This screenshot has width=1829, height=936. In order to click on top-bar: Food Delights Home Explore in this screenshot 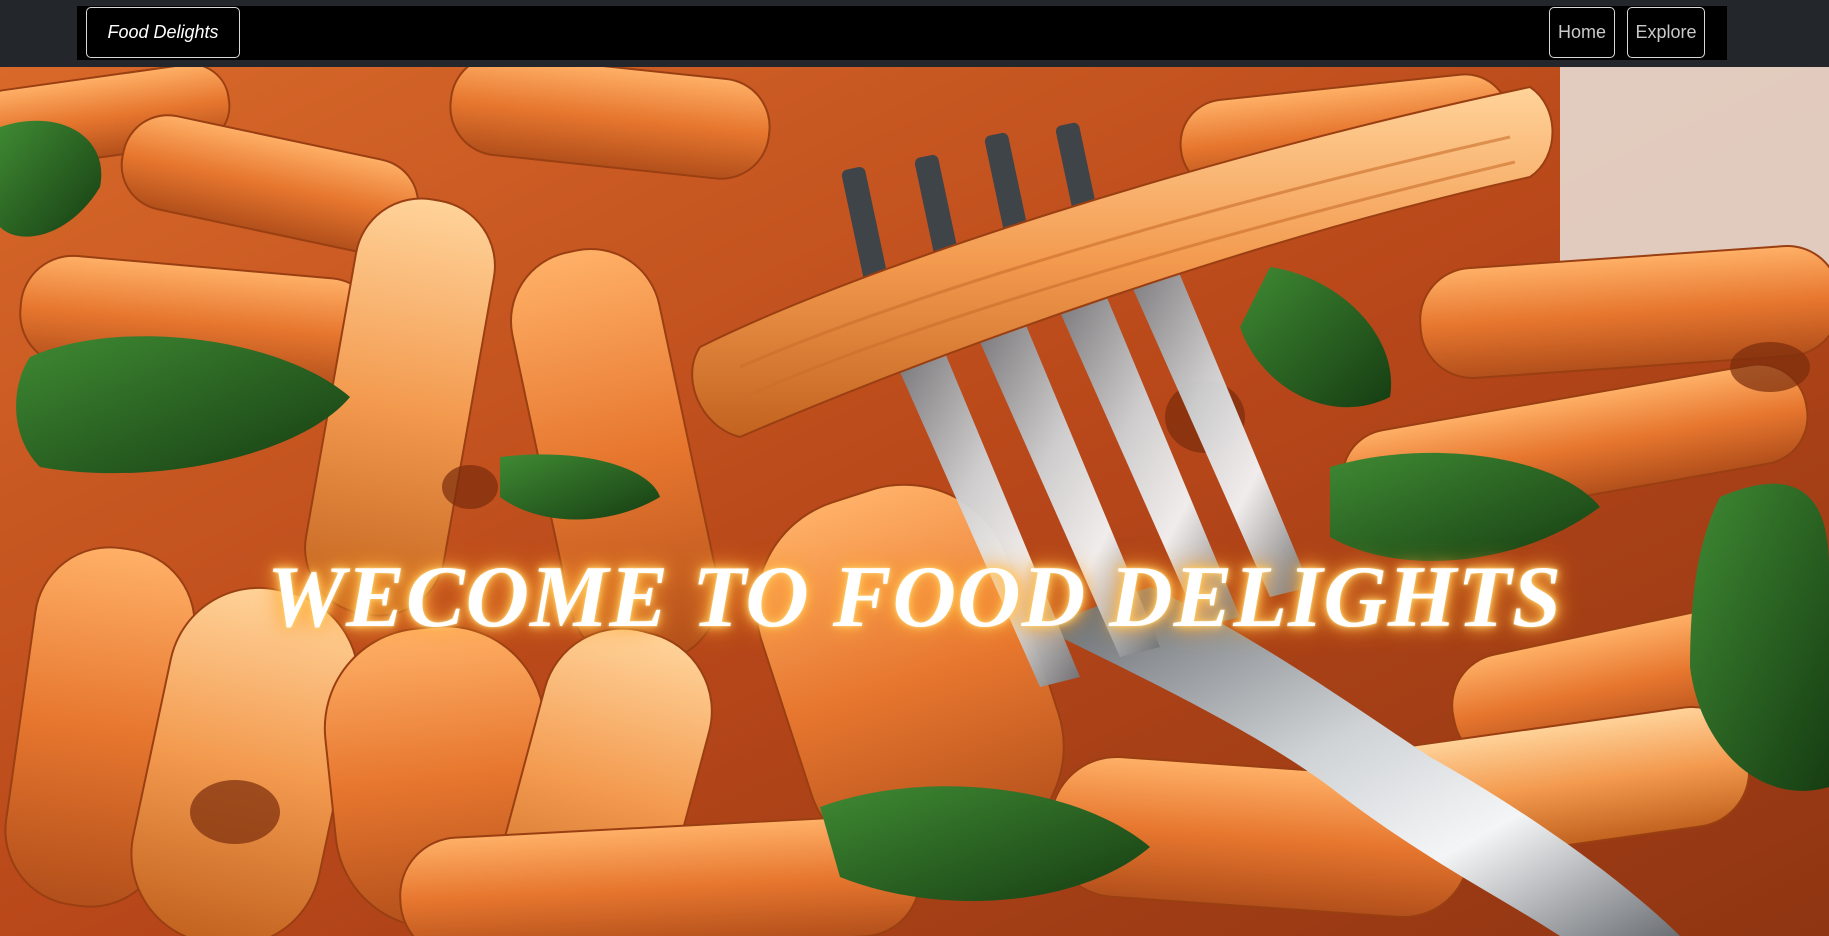, I will do `click(914, 33)`.